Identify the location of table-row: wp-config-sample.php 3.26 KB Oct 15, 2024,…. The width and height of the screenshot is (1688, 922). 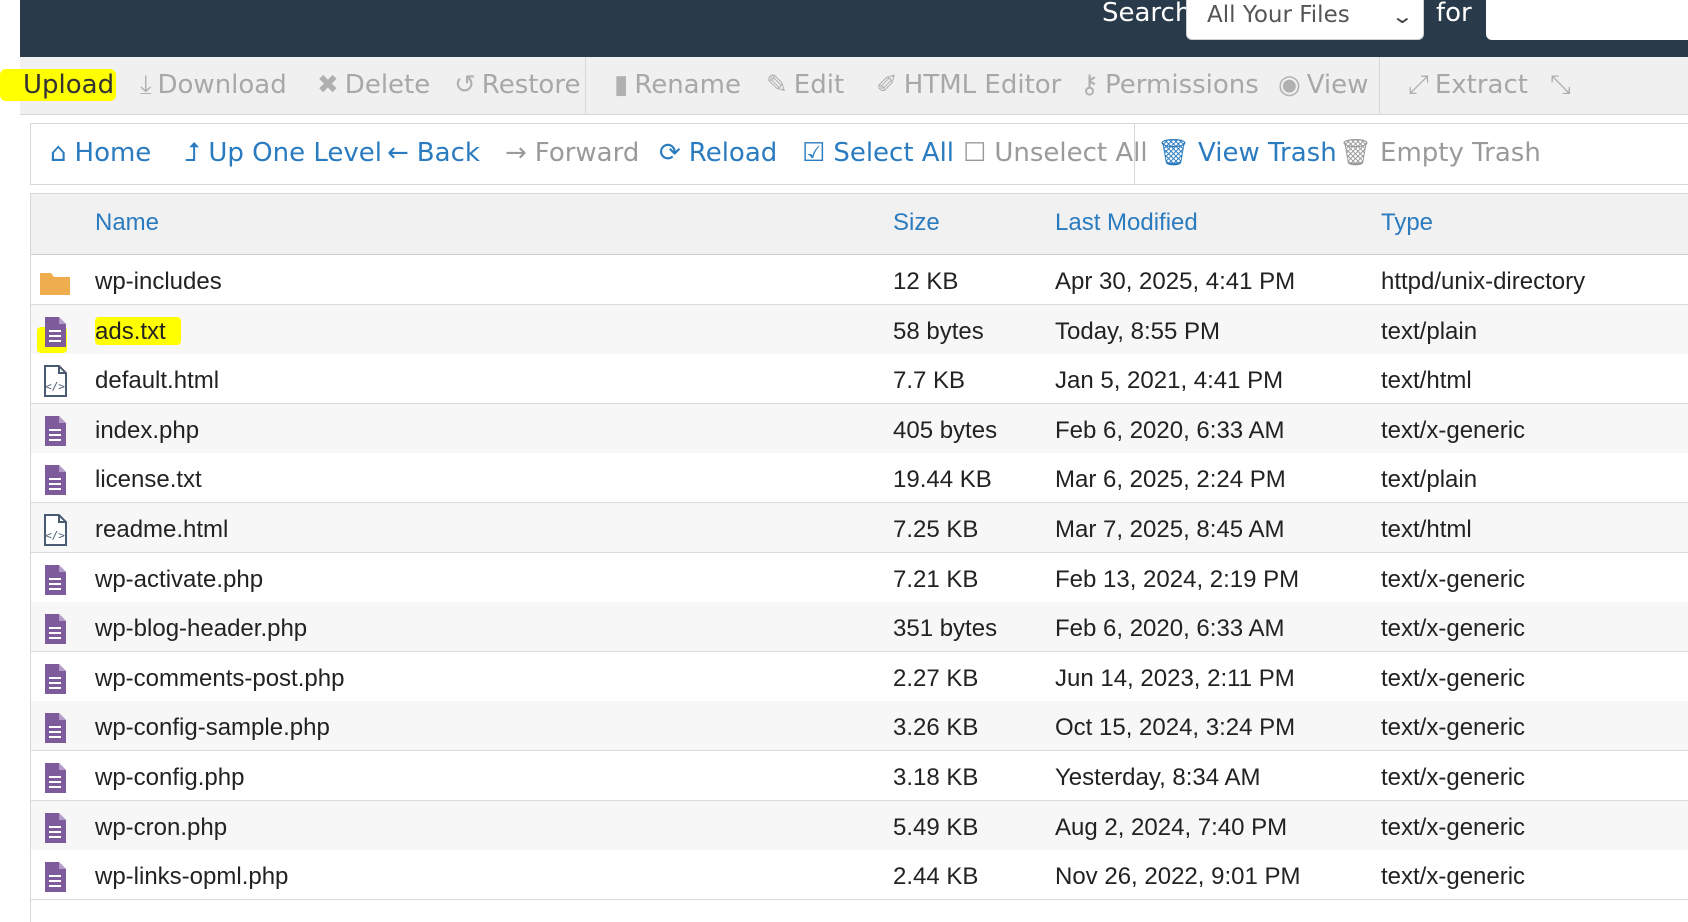
(859, 726).